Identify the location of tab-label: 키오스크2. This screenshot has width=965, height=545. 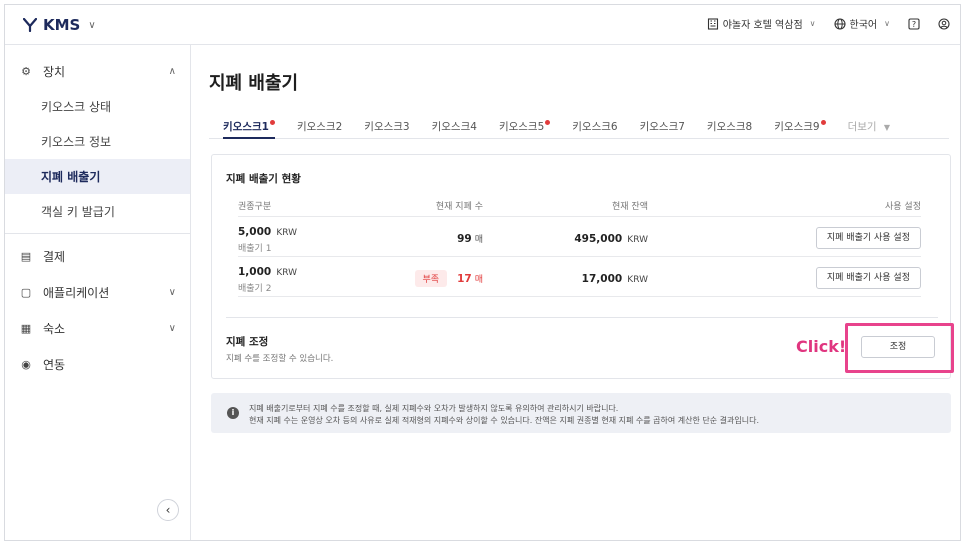
(319, 127).